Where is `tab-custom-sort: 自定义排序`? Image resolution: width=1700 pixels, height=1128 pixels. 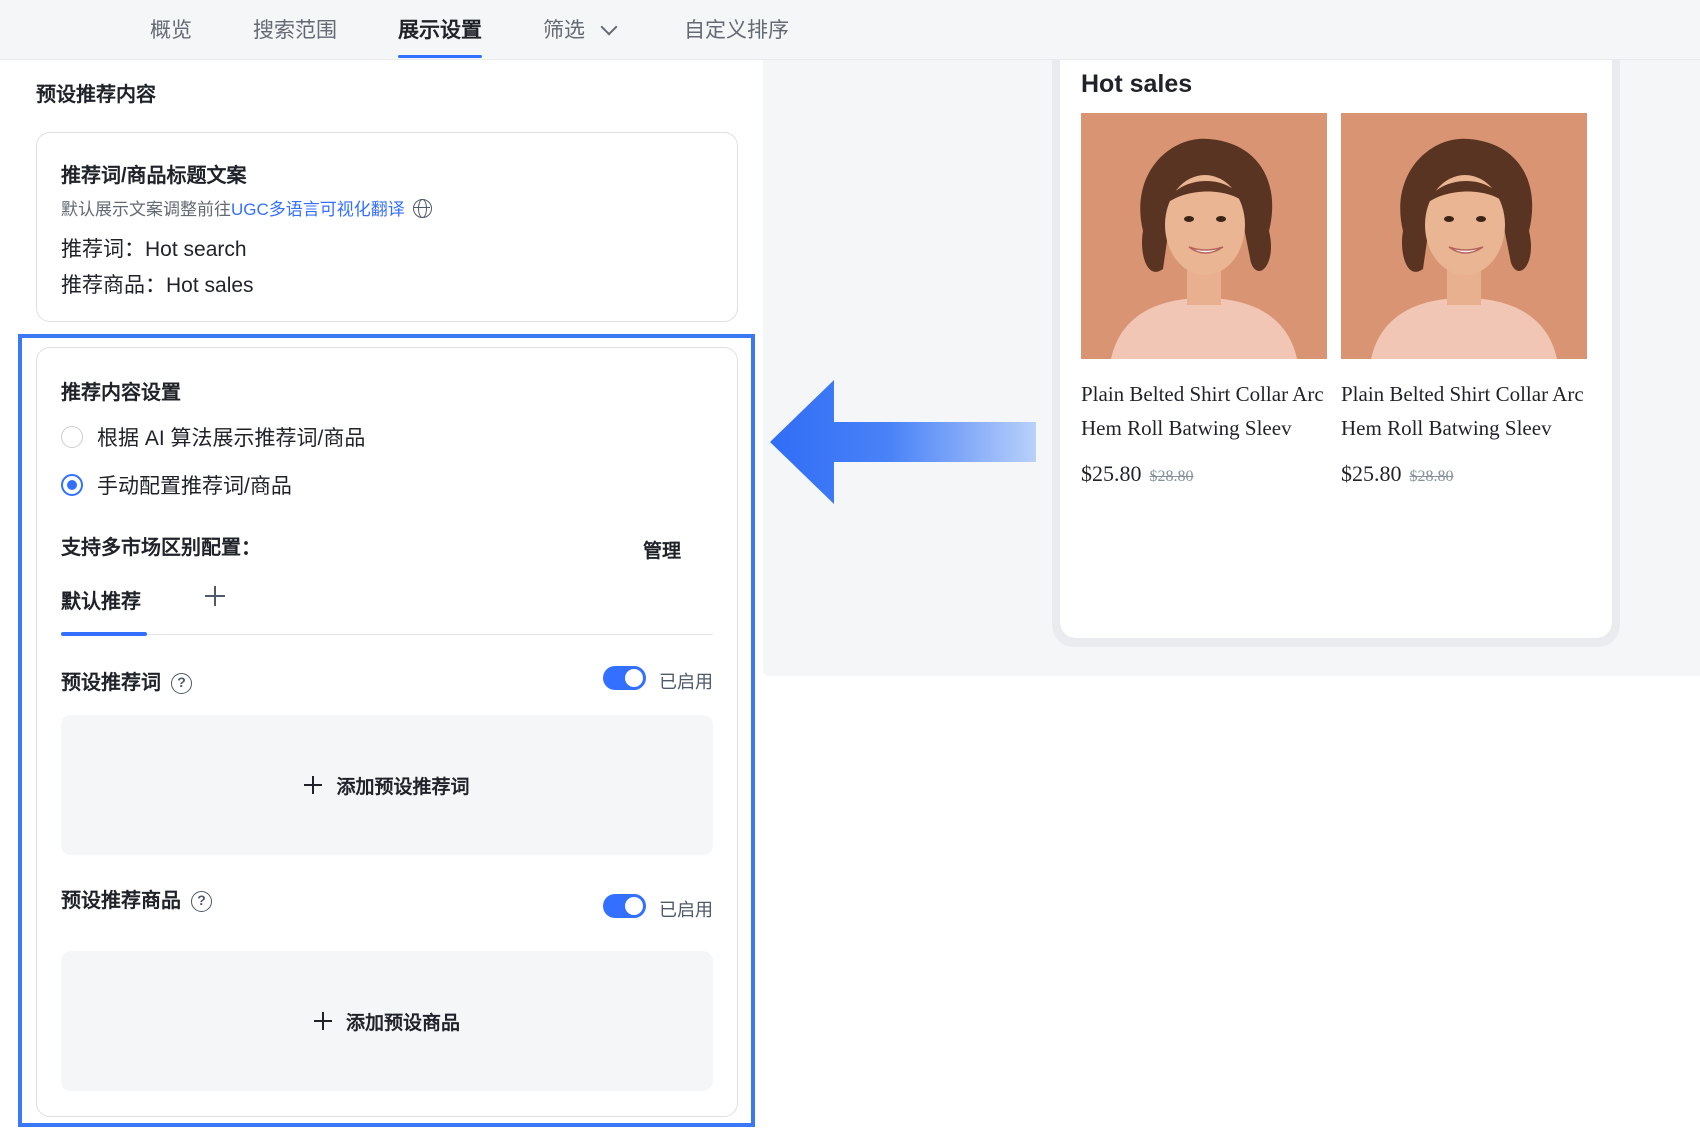 tab-custom-sort: 自定义排序 is located at coordinates (736, 30).